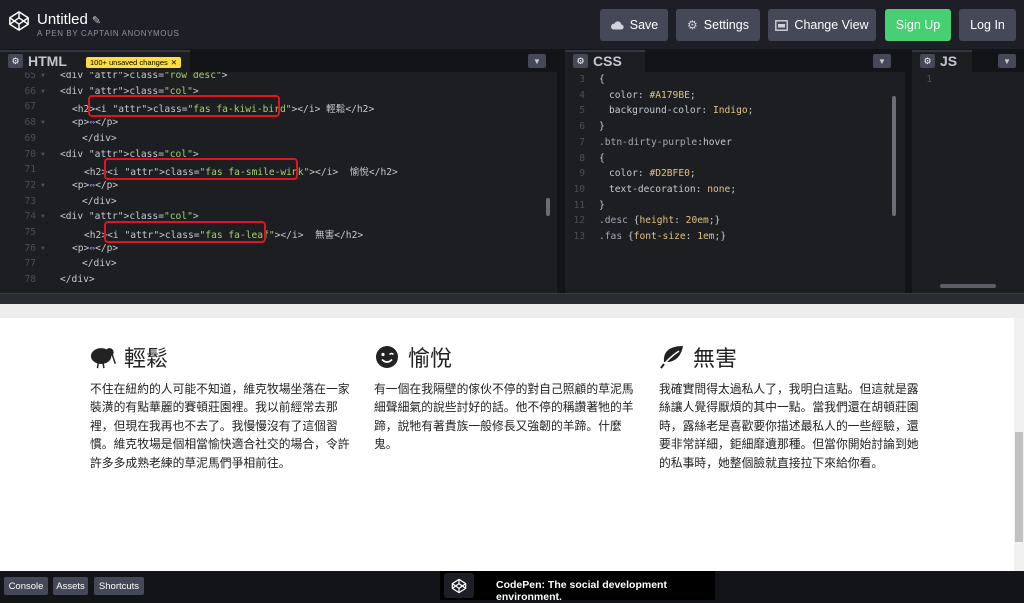  Describe the element at coordinates (1019, 487) in the screenshot. I see `preview-scrollbar-thumb` at that location.